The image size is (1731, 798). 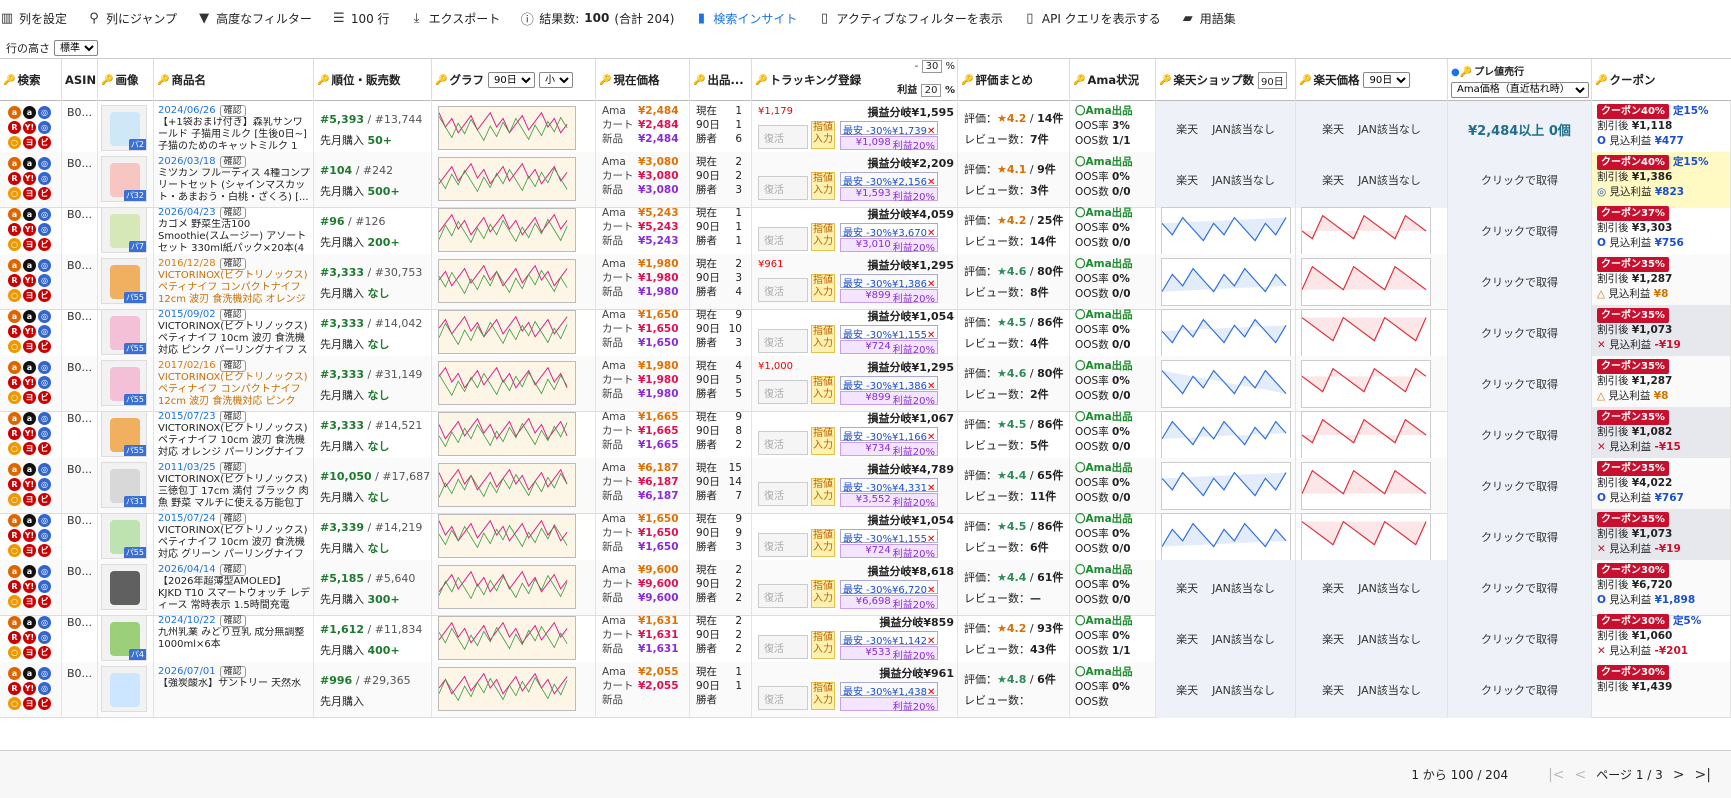 I want to click on col-ama: 🔑 Ama状況, so click(x=1113, y=80).